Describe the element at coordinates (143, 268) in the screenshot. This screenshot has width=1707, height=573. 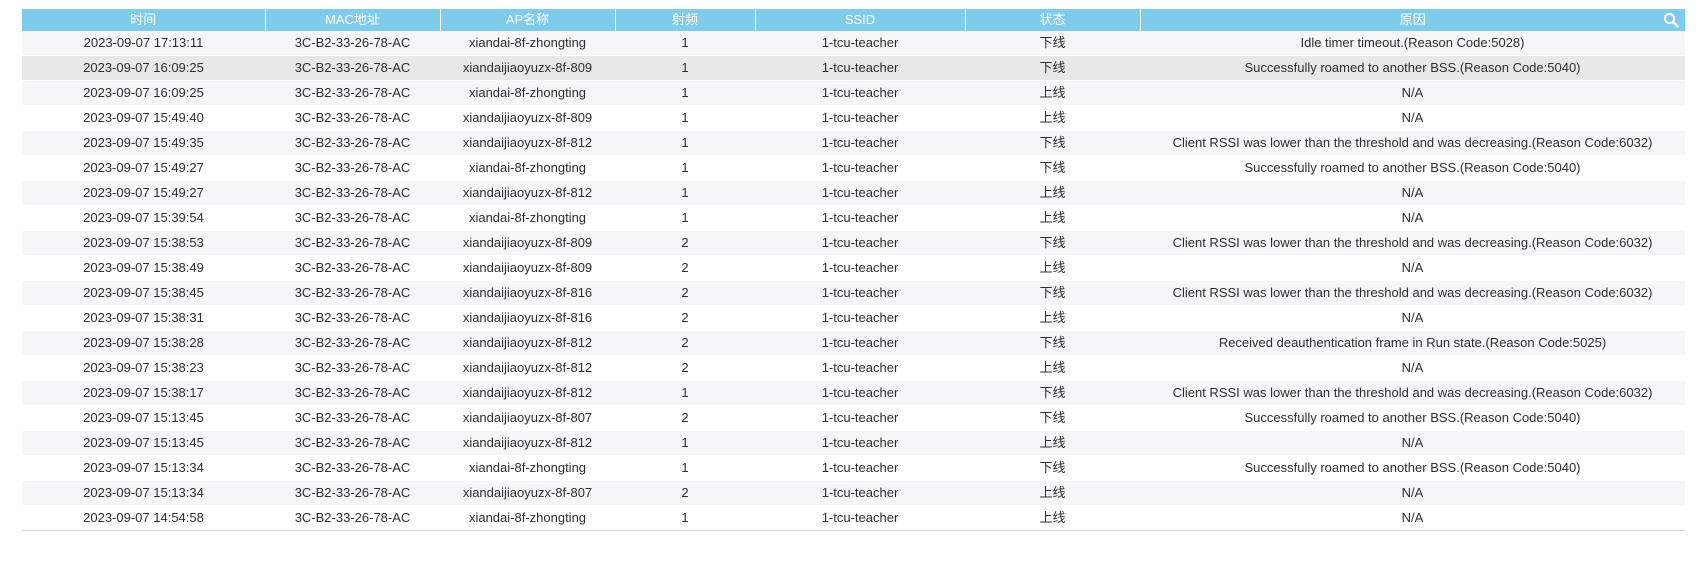
I see `cell-time: 2023-09-07 15:38:49` at that location.